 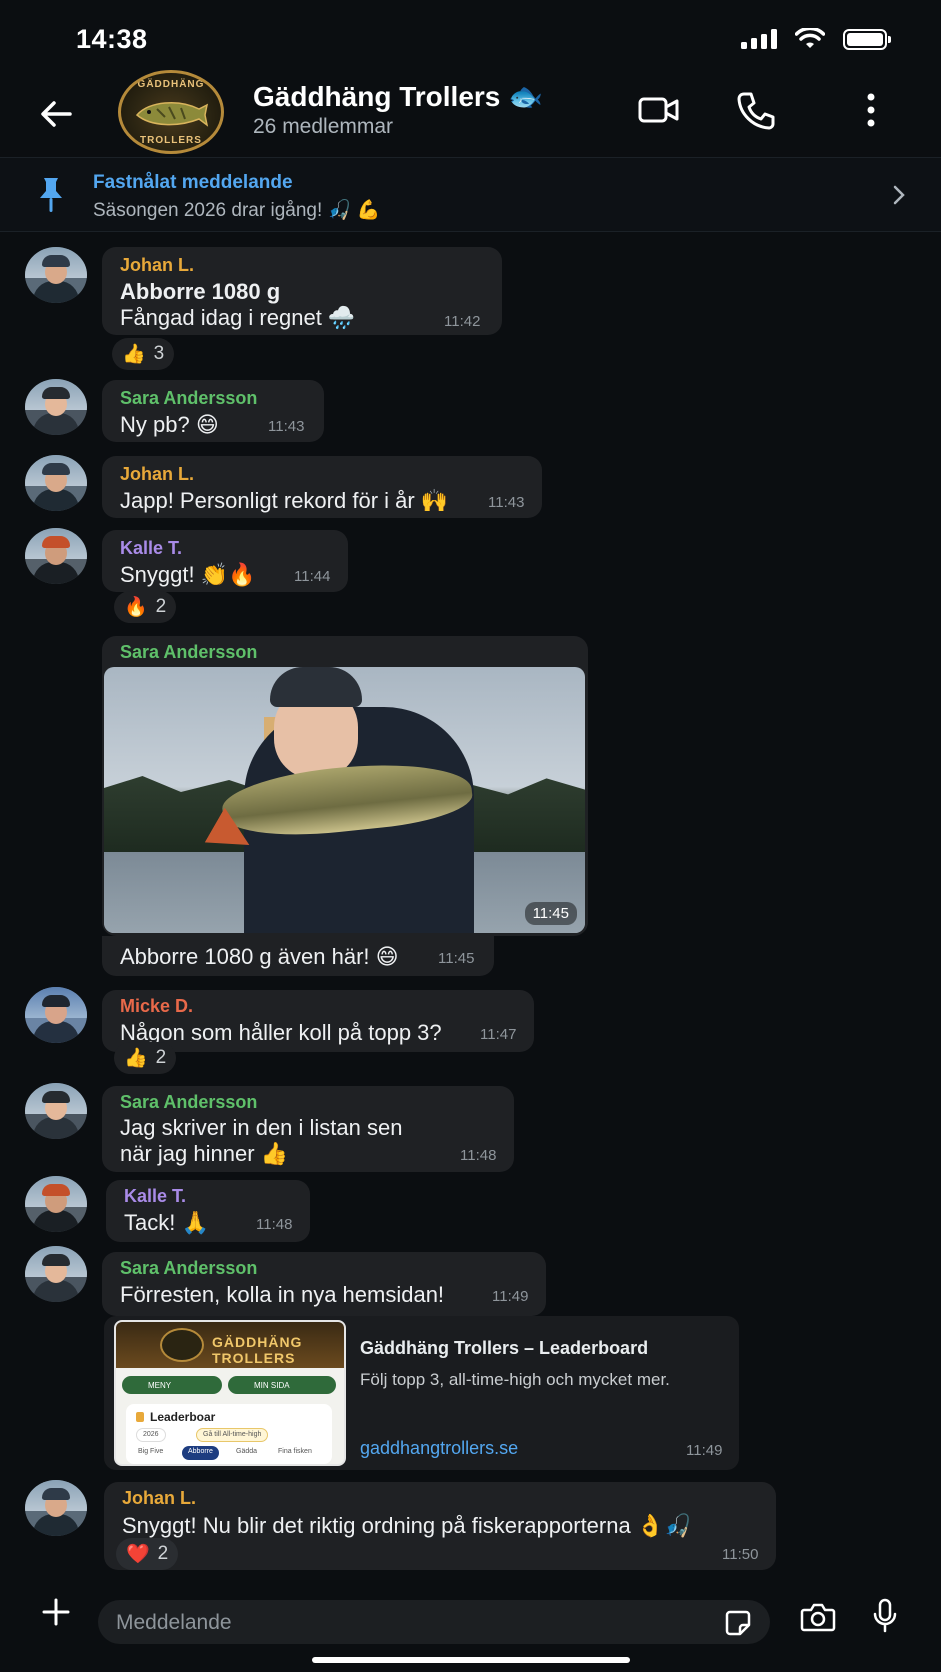 I want to click on message-bubble: Kalle T. Snyggt! 👏🔥 11:44, so click(x=225, y=561).